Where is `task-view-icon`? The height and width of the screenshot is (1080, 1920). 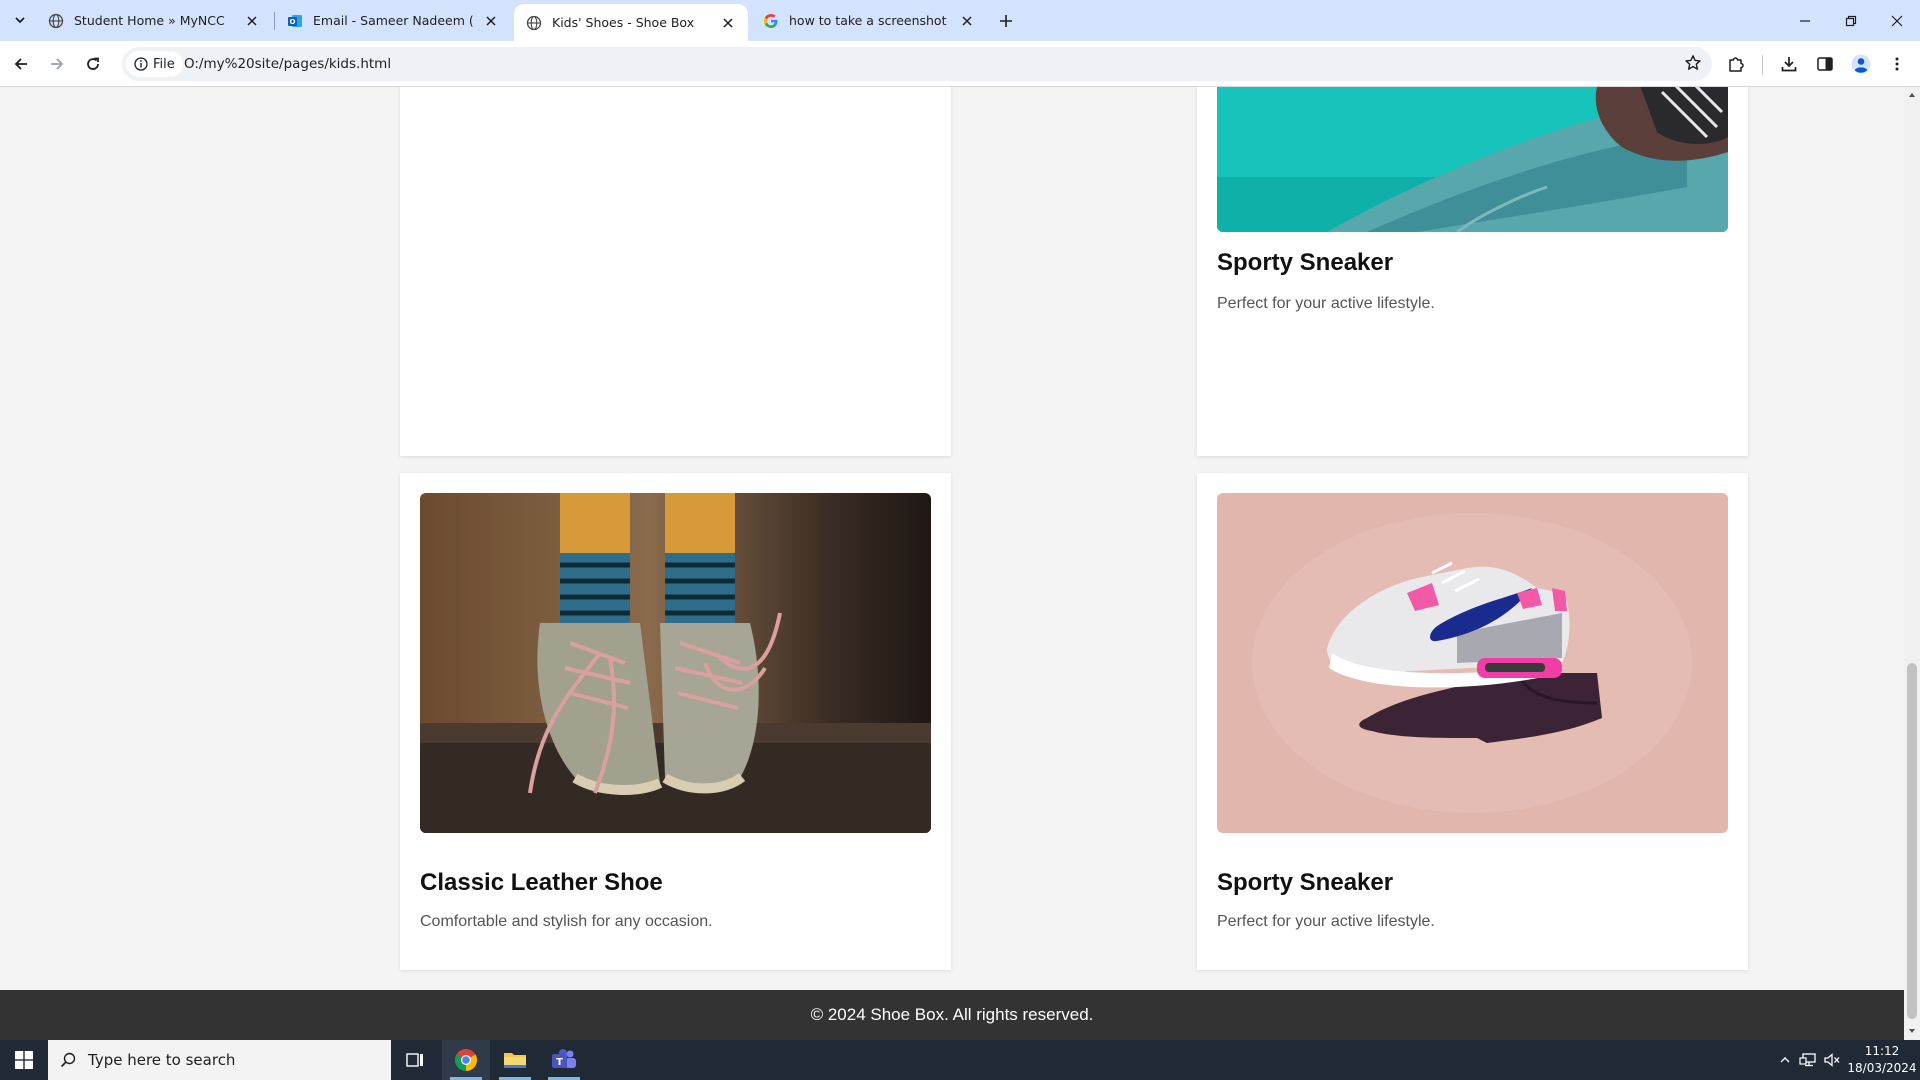 task-view-icon is located at coordinates (414, 1060).